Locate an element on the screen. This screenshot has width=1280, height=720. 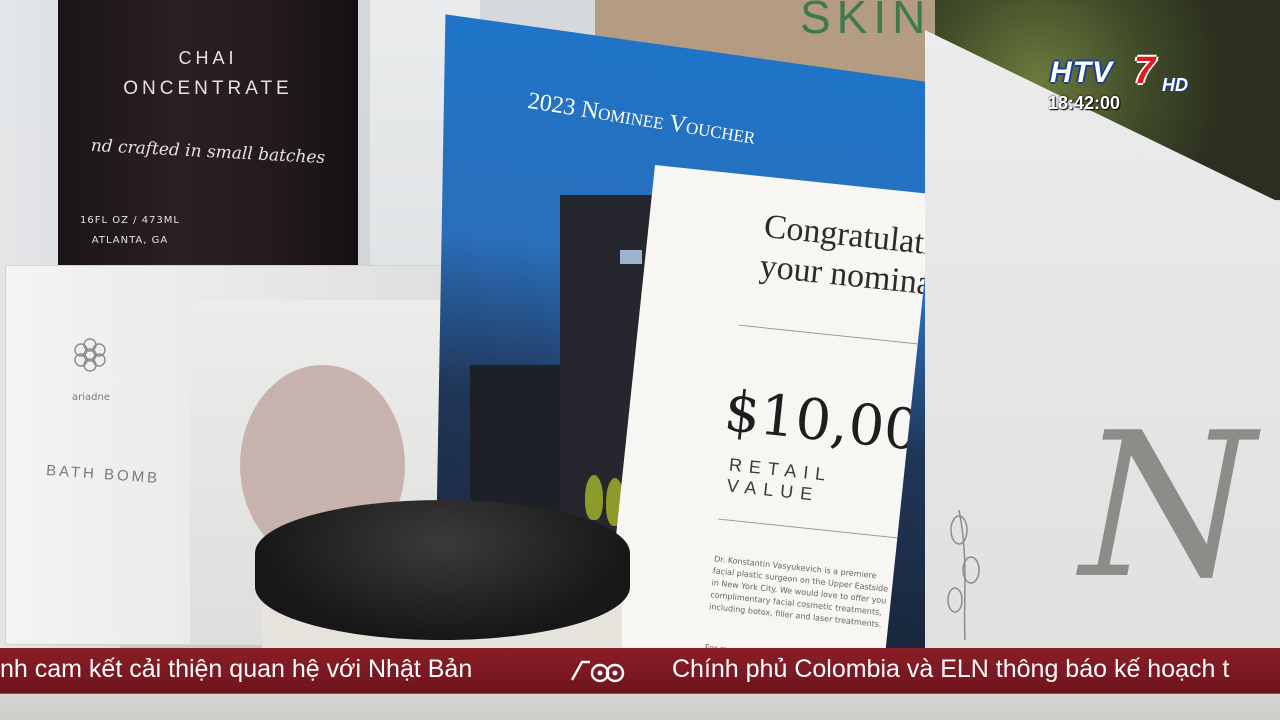
cosmetic-jar-lid is located at coordinates (442, 570).